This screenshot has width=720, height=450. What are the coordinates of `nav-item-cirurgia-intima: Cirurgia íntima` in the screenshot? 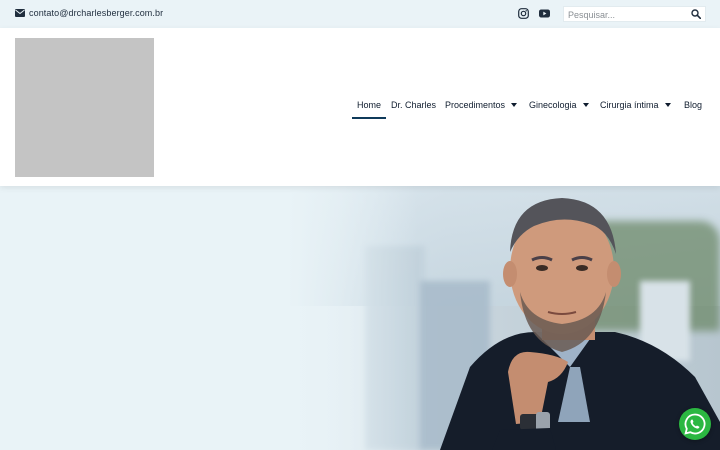 It's located at (635, 105).